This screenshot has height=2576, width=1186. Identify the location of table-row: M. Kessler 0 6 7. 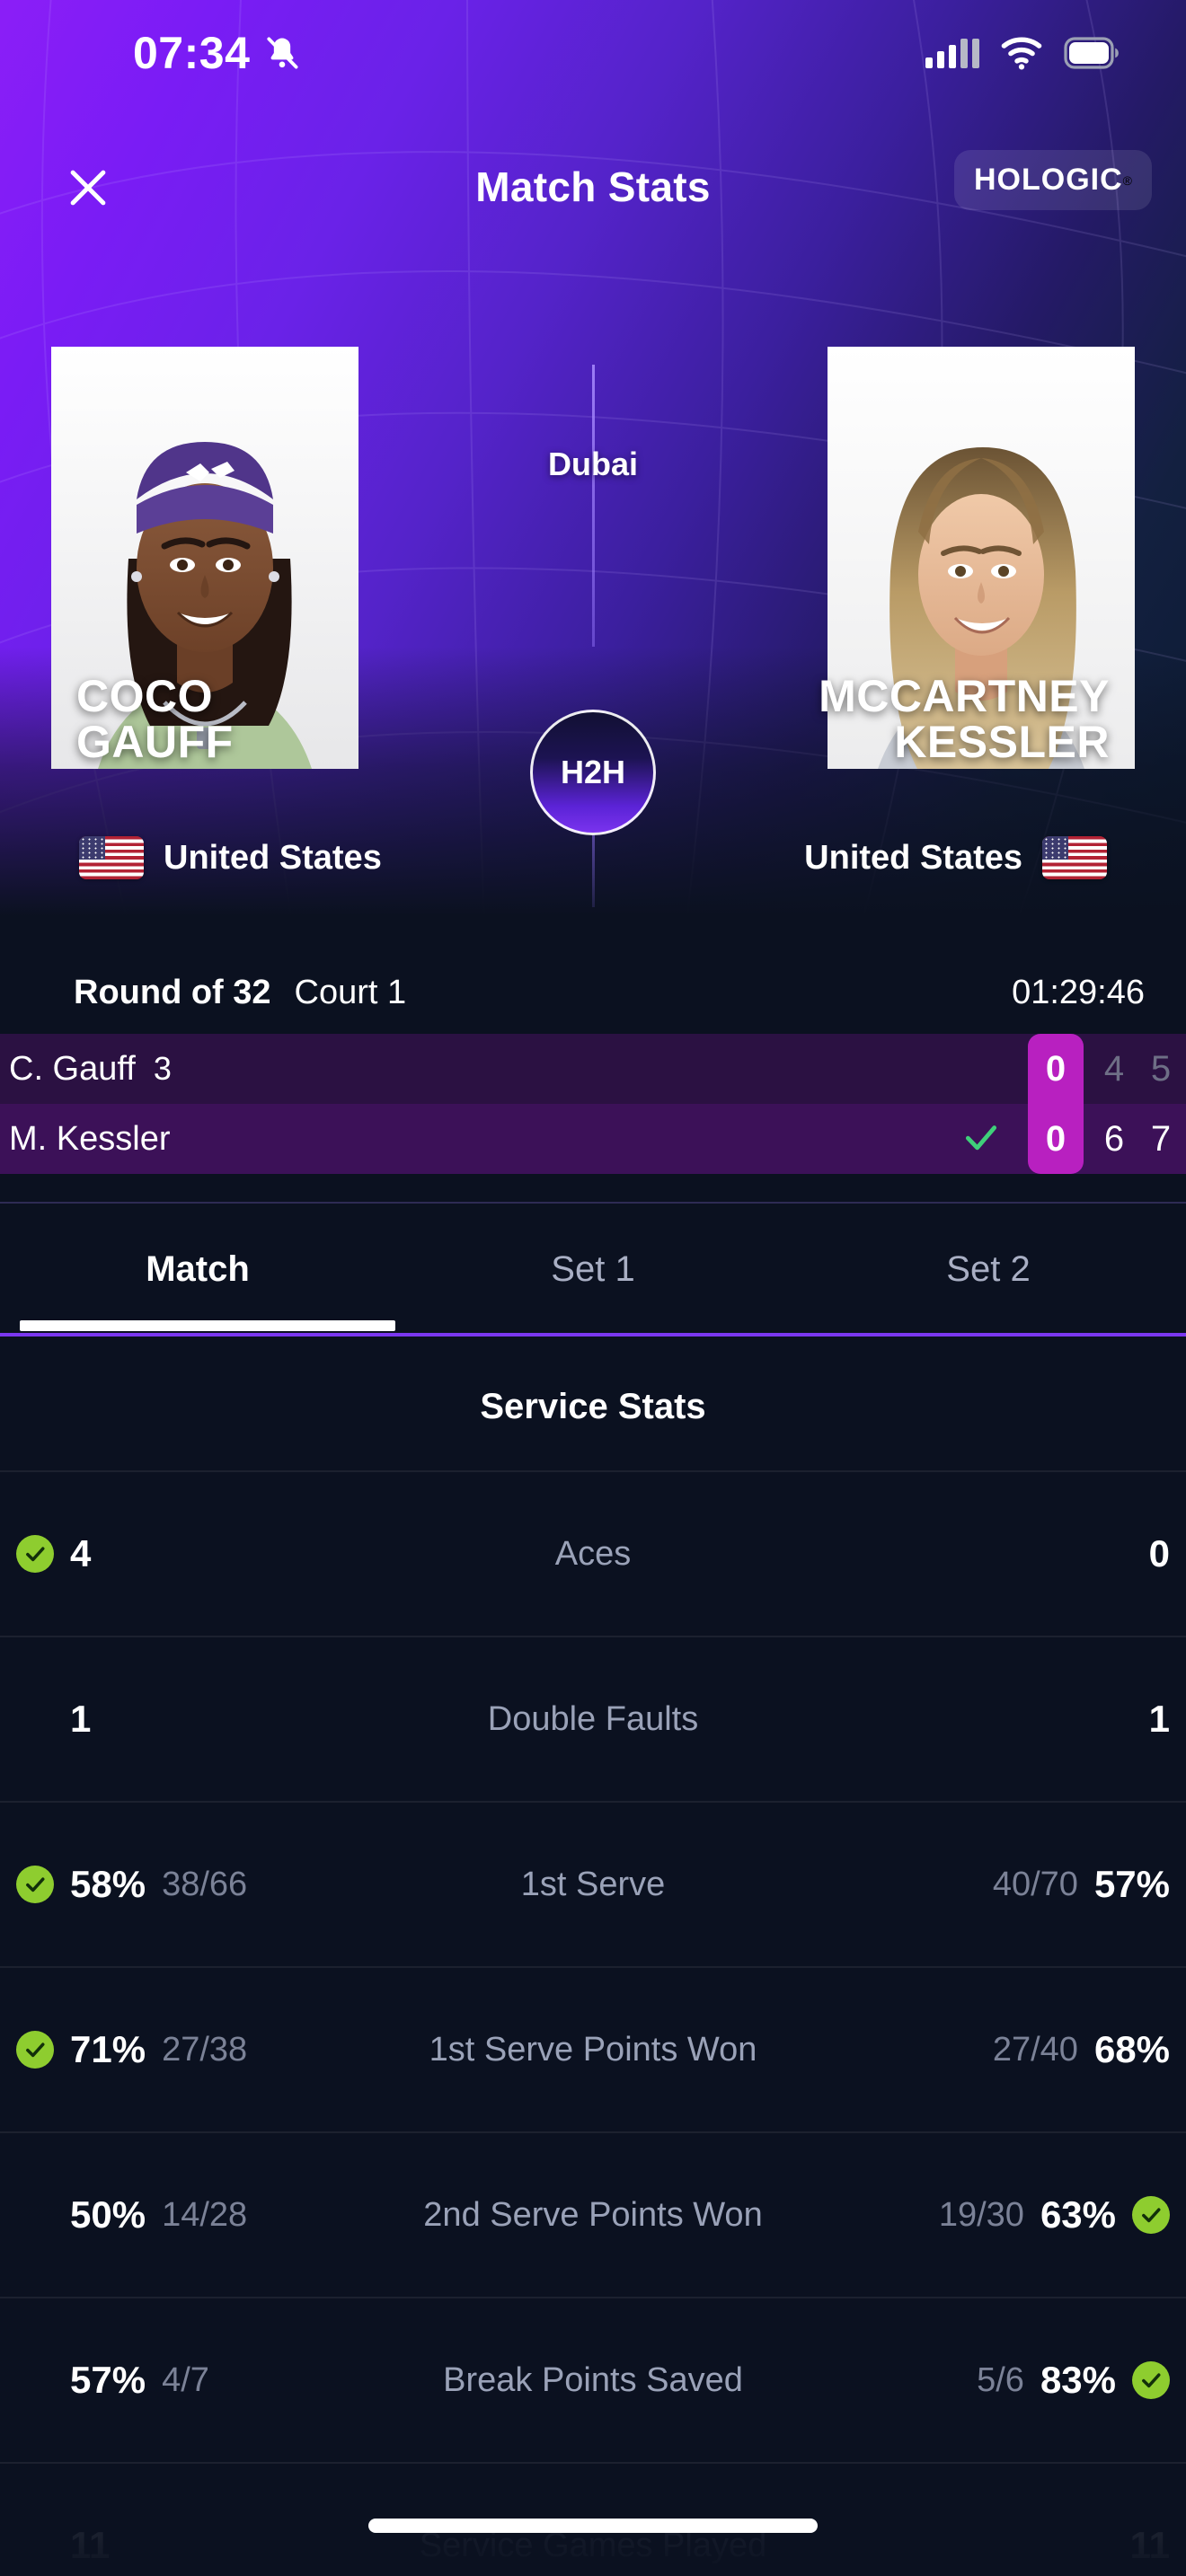
(593, 1139).